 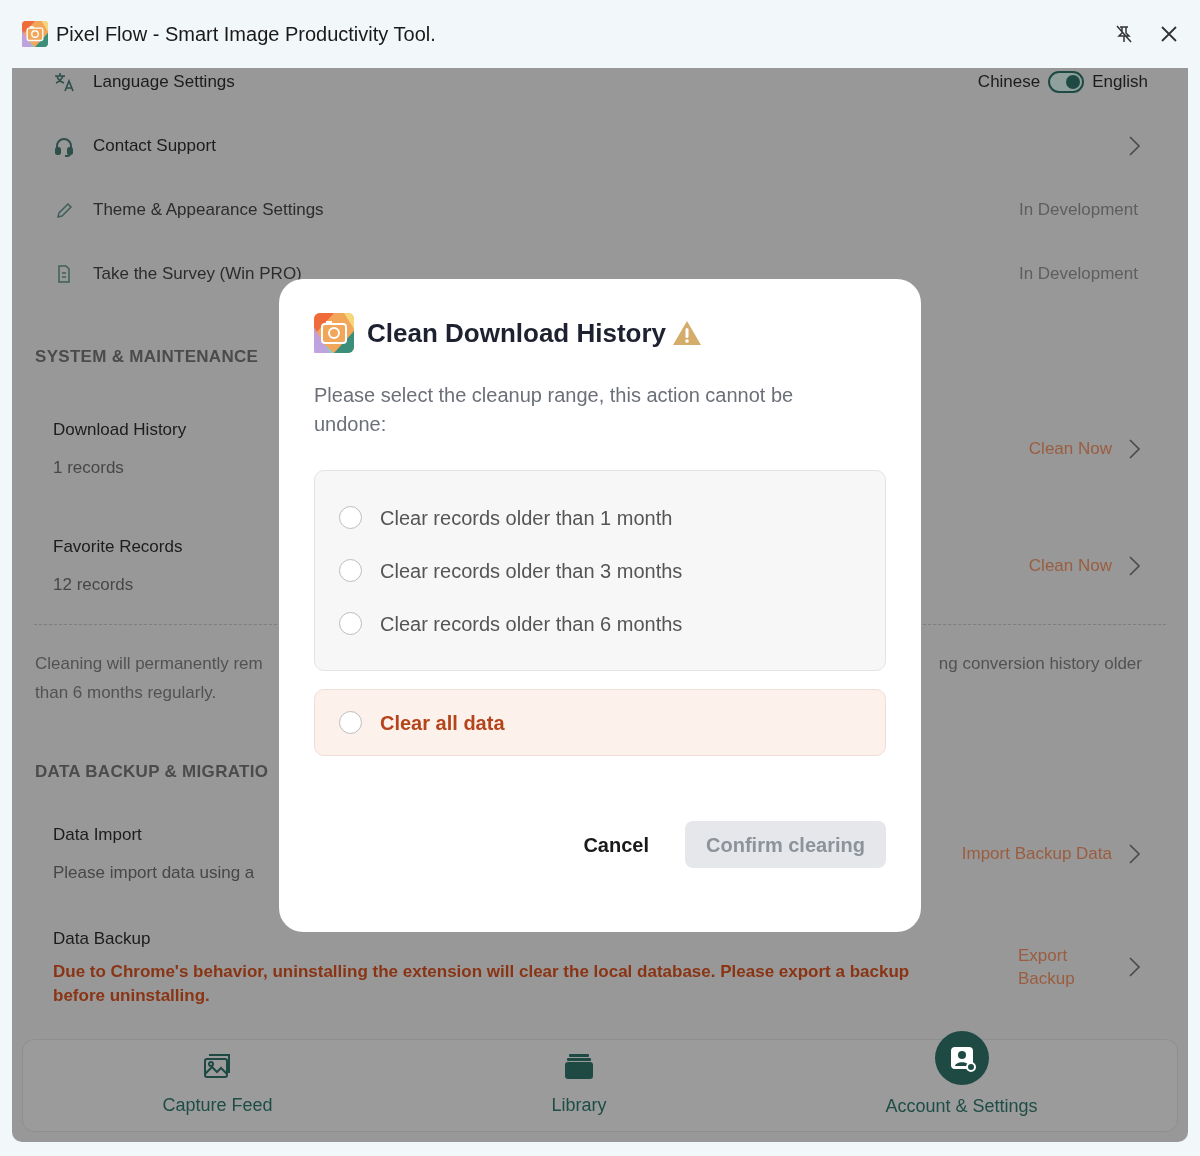 What do you see at coordinates (89, 467) in the screenshot?
I see `item-subtitle: 1 records` at bounding box center [89, 467].